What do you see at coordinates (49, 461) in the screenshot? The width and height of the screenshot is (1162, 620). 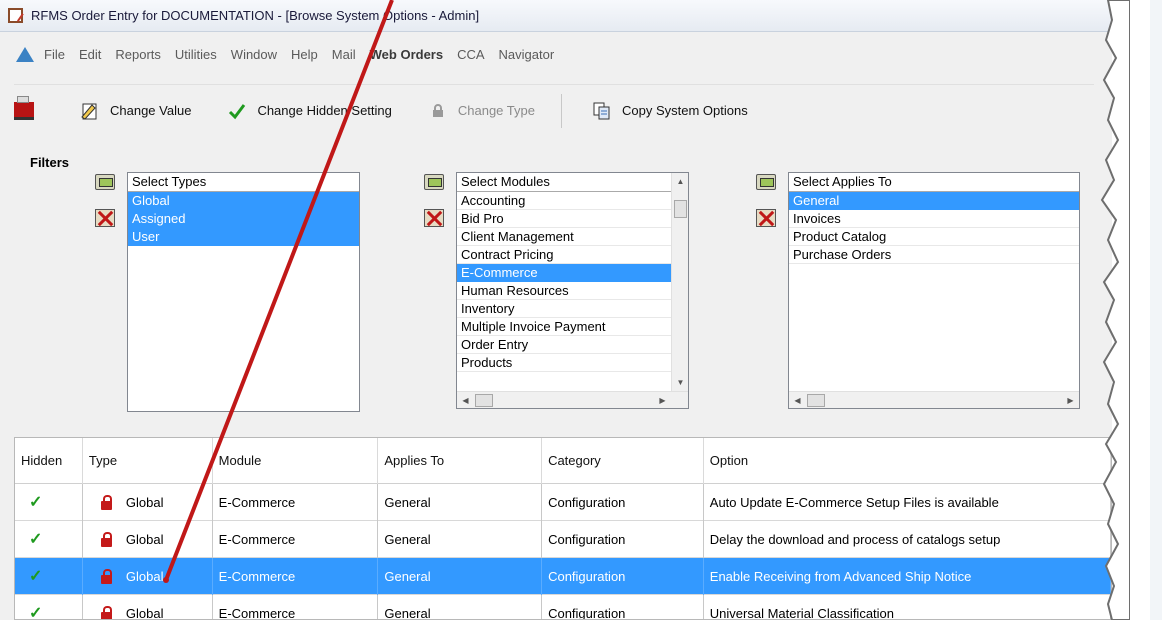 I see `column-header-hidden: Hidden` at bounding box center [49, 461].